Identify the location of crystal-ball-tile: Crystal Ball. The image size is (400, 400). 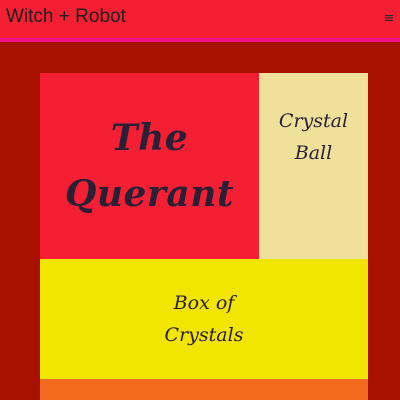
(313, 166).